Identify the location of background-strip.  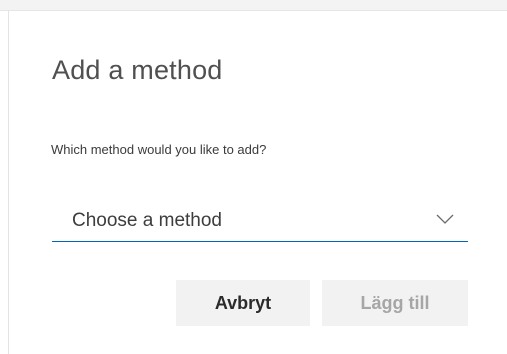
(253, 5).